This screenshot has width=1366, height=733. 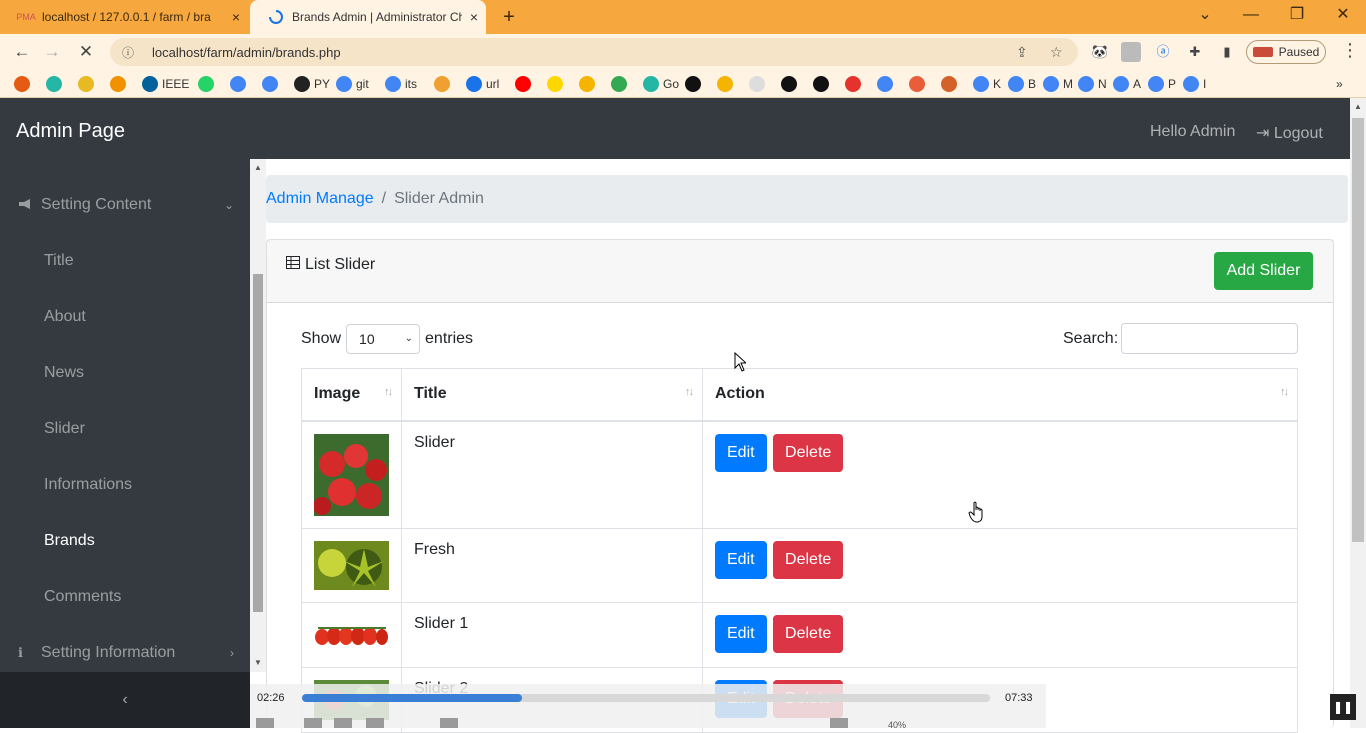 I want to click on extension-panda-icon: 🐼, so click(x=1100, y=52).